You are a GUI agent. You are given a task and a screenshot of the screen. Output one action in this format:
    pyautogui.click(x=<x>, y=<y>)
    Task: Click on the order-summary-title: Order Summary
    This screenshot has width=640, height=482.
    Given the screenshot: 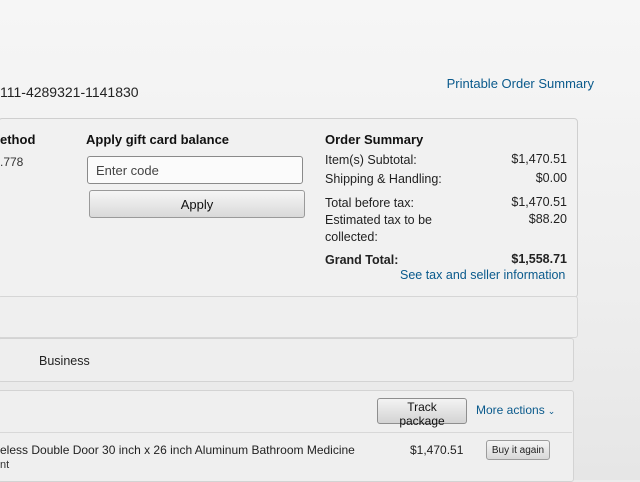 What is the action you would take?
    pyautogui.click(x=374, y=139)
    